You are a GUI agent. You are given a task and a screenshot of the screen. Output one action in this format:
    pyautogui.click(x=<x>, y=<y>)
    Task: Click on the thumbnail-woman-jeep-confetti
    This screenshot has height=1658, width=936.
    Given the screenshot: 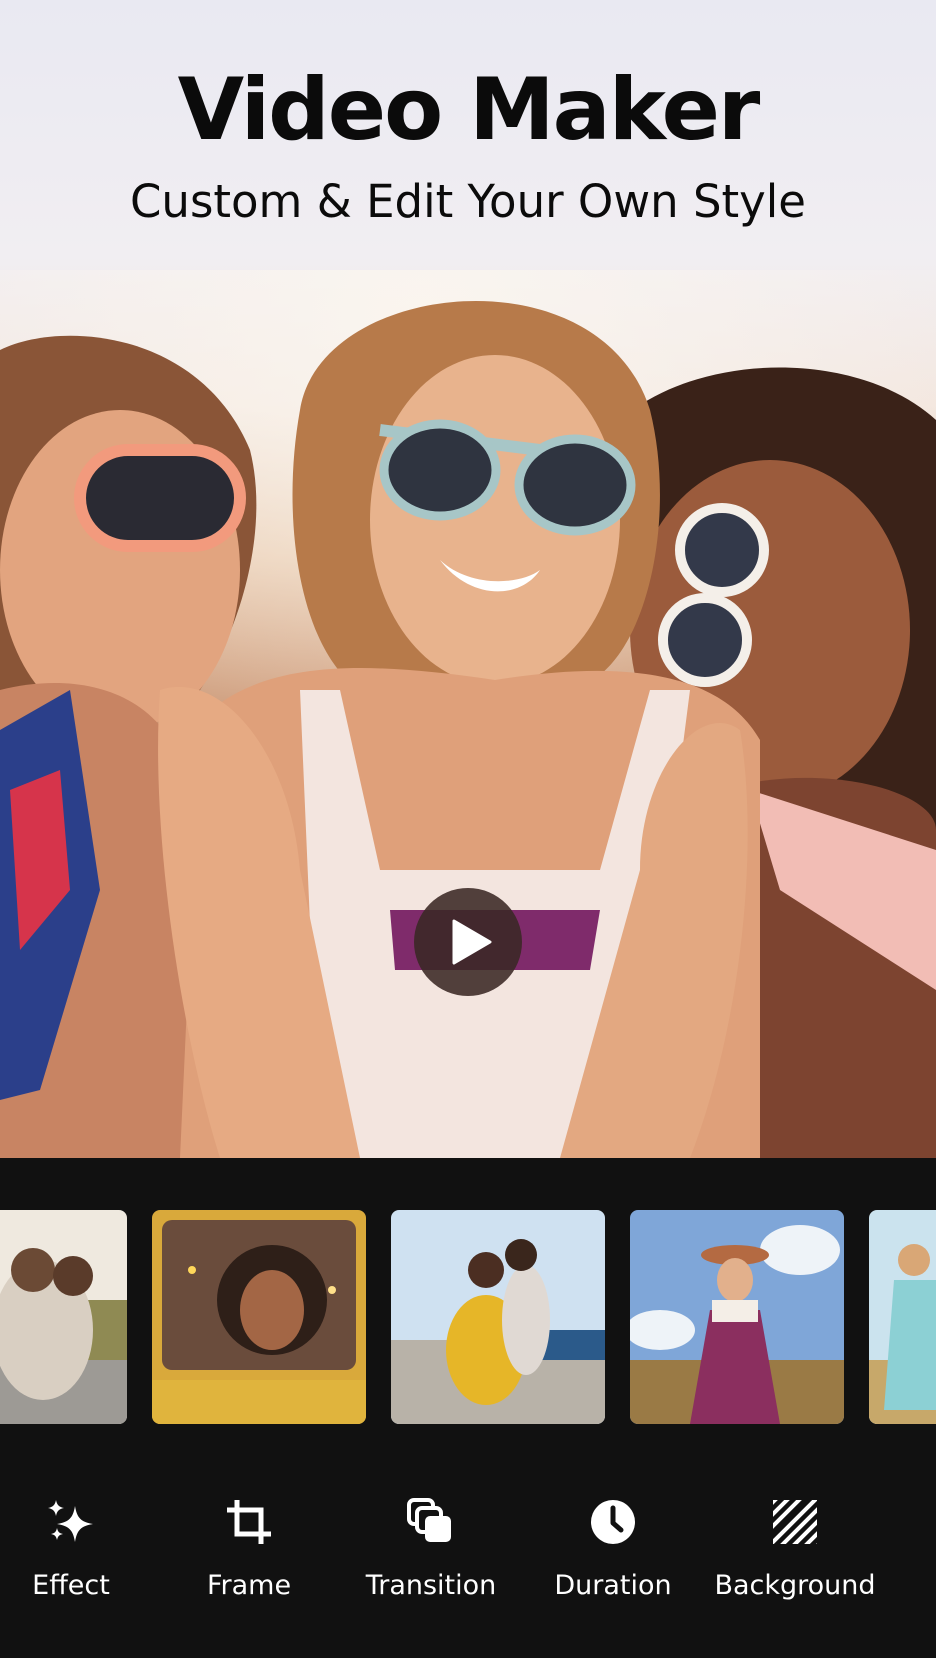 What is the action you would take?
    pyautogui.click(x=259, y=1317)
    